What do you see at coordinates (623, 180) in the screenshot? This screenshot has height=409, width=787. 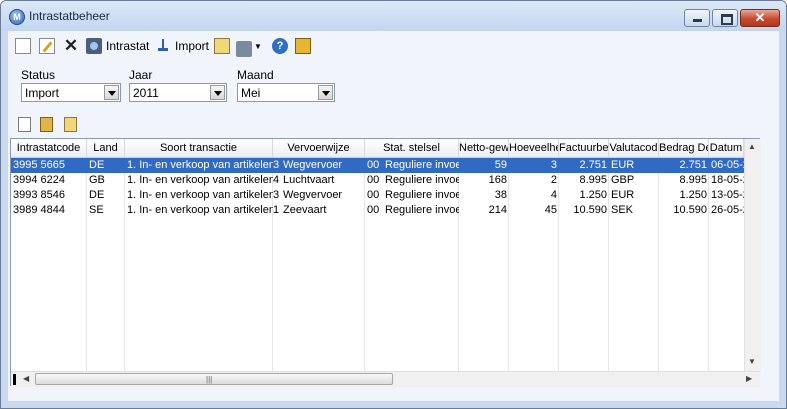 I see `cell-valutacode: GBP` at bounding box center [623, 180].